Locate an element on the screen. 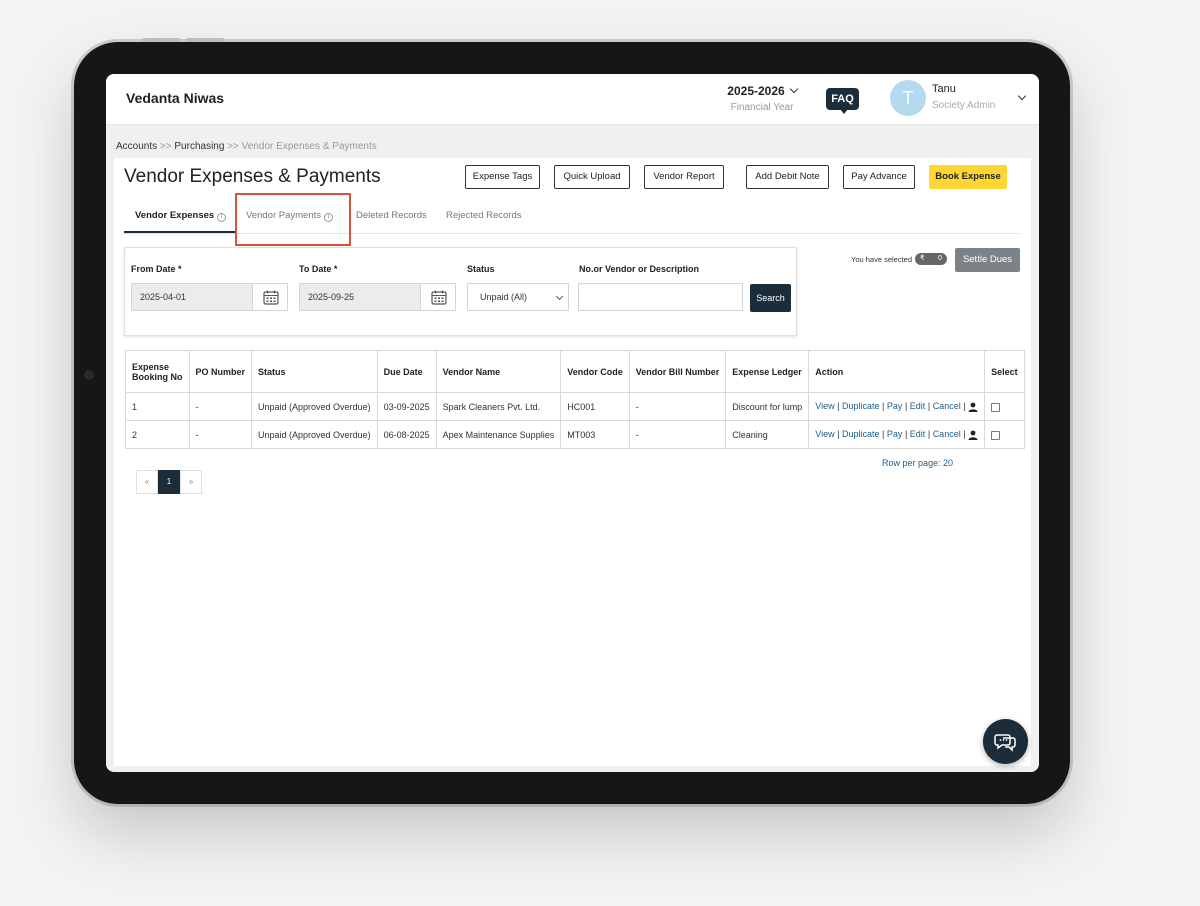  breadcrumb-purchasing: Purchasing is located at coordinates (199, 146).